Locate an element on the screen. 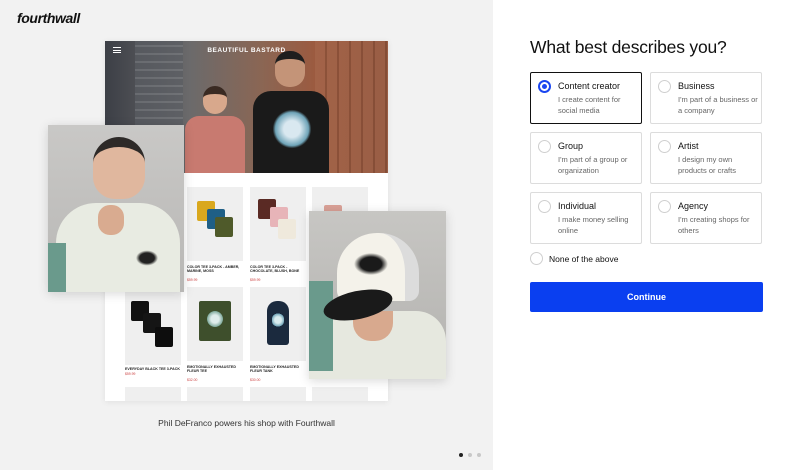  option-individual: Individual I make money selling online is located at coordinates (586, 218).